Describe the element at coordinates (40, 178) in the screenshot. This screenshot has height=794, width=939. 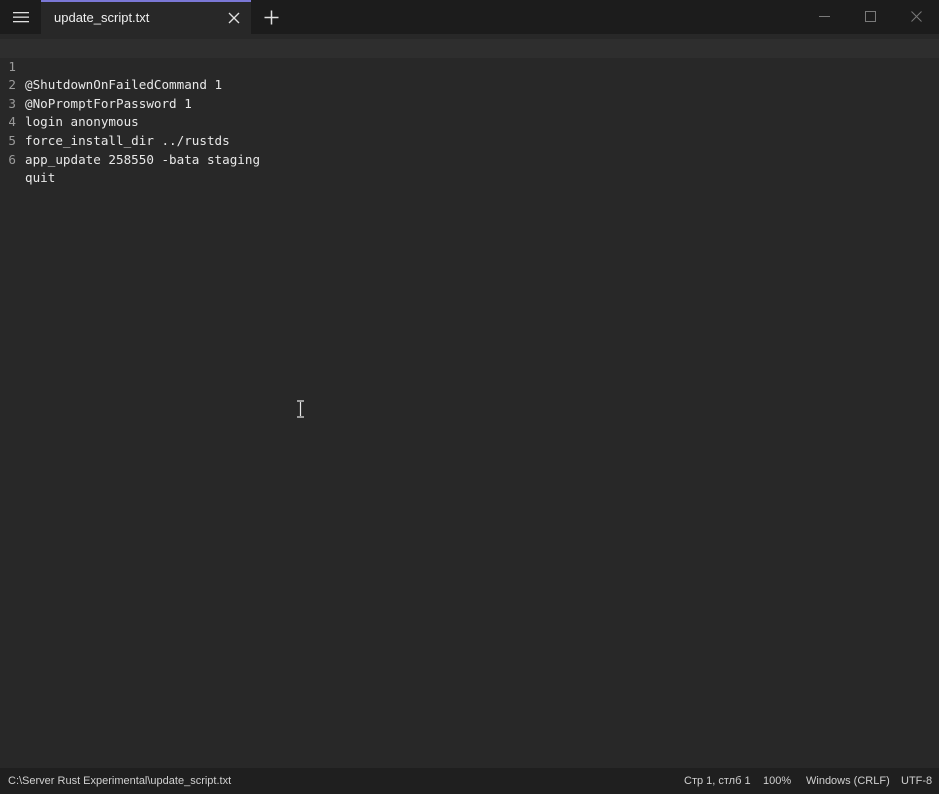
I see `line-text: quit` at that location.